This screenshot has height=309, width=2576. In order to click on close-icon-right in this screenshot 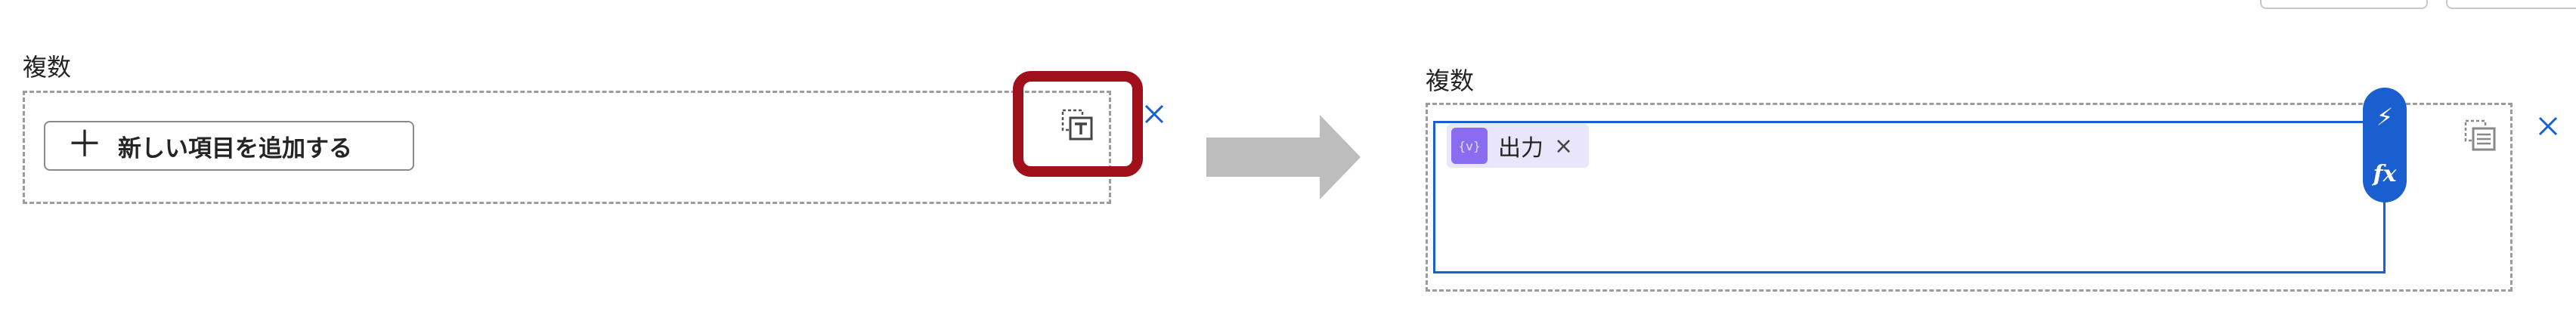, I will do `click(2548, 126)`.